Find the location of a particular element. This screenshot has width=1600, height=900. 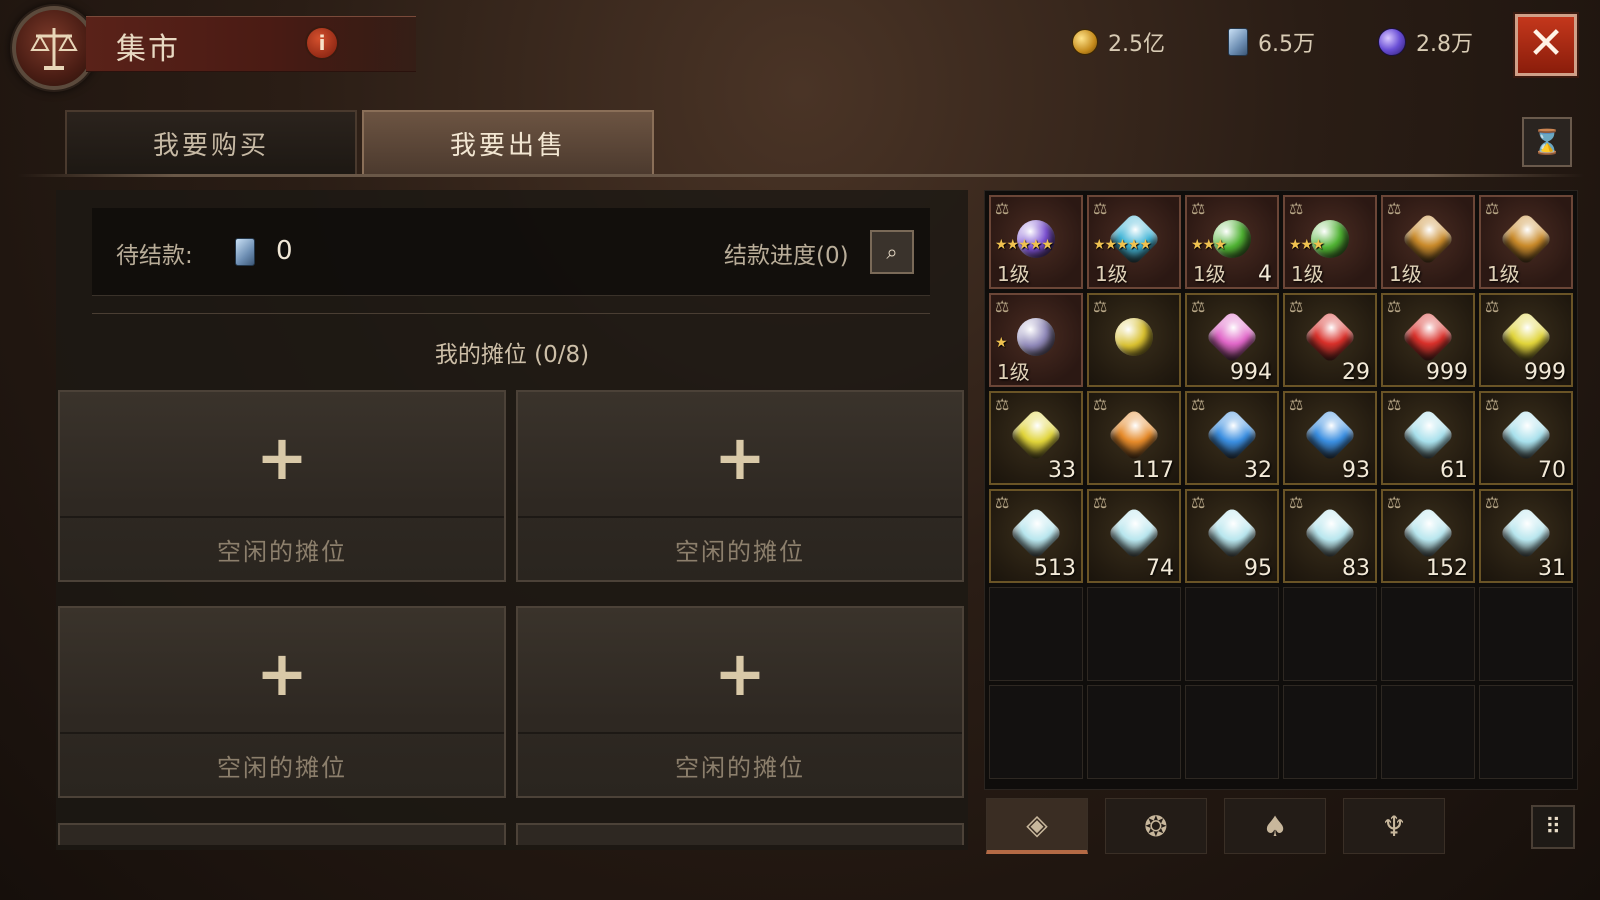

settlement-progress-button: ⌕ is located at coordinates (892, 252).